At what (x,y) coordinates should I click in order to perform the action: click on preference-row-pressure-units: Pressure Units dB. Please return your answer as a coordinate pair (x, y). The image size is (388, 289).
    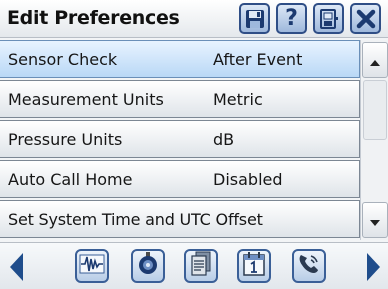
    Looking at the image, I should click on (180, 139).